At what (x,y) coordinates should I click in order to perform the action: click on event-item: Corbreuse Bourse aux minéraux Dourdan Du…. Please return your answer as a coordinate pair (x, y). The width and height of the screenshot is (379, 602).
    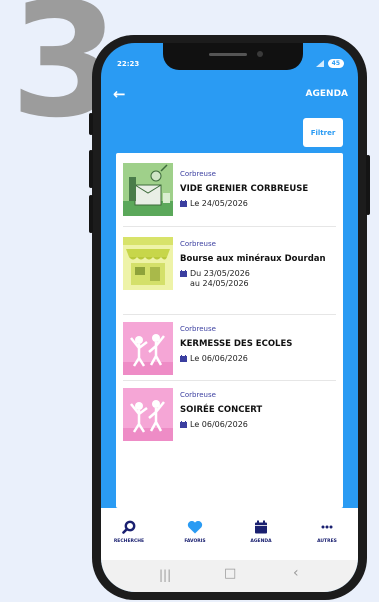
    Looking at the image, I should click on (229, 270).